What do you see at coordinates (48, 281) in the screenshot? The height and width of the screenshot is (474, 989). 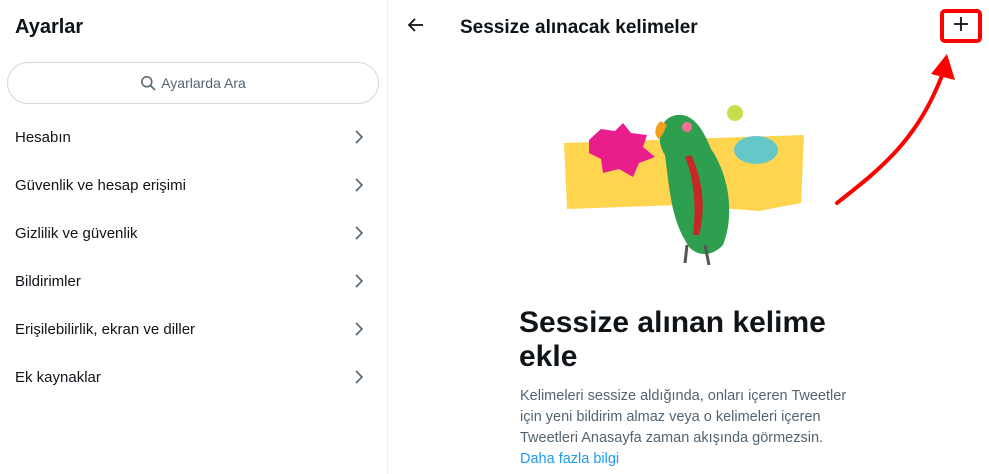 I see `menu-item-label: Bildirimler` at bounding box center [48, 281].